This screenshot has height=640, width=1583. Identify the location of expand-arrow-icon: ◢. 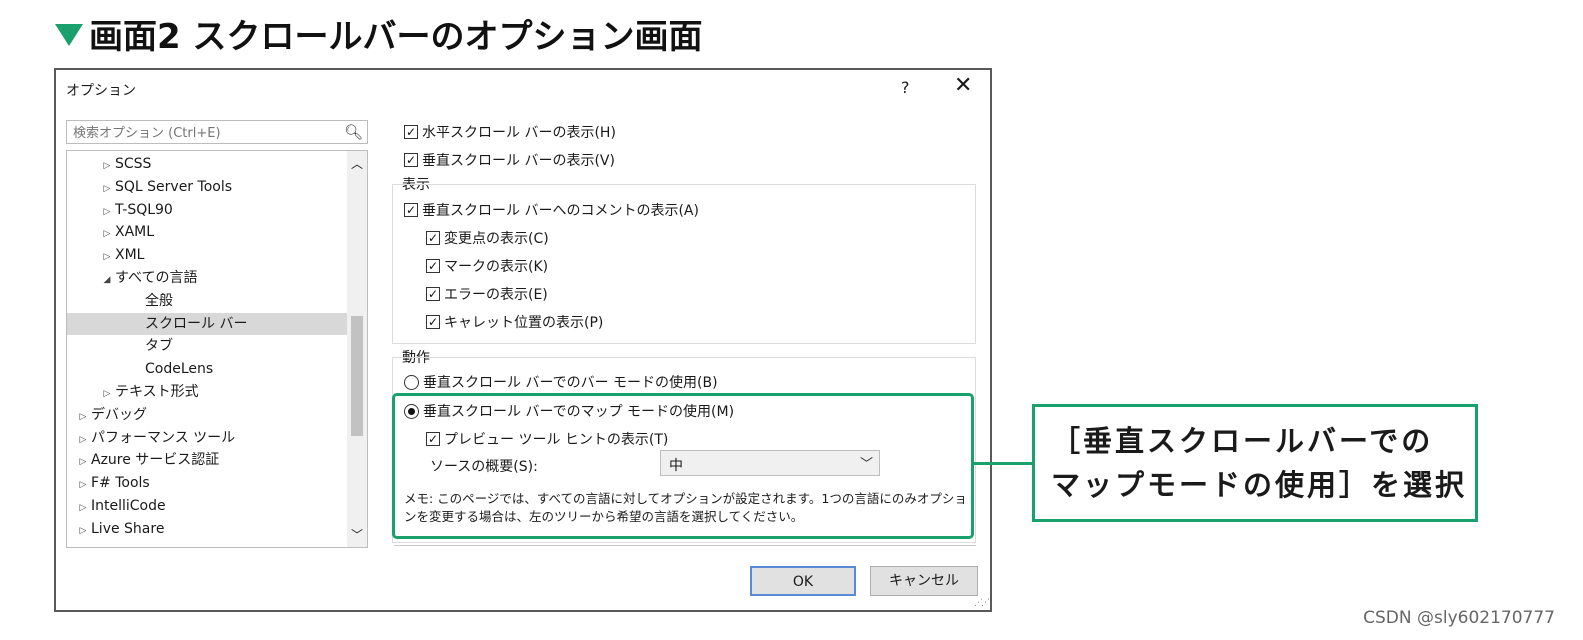
(107, 280).